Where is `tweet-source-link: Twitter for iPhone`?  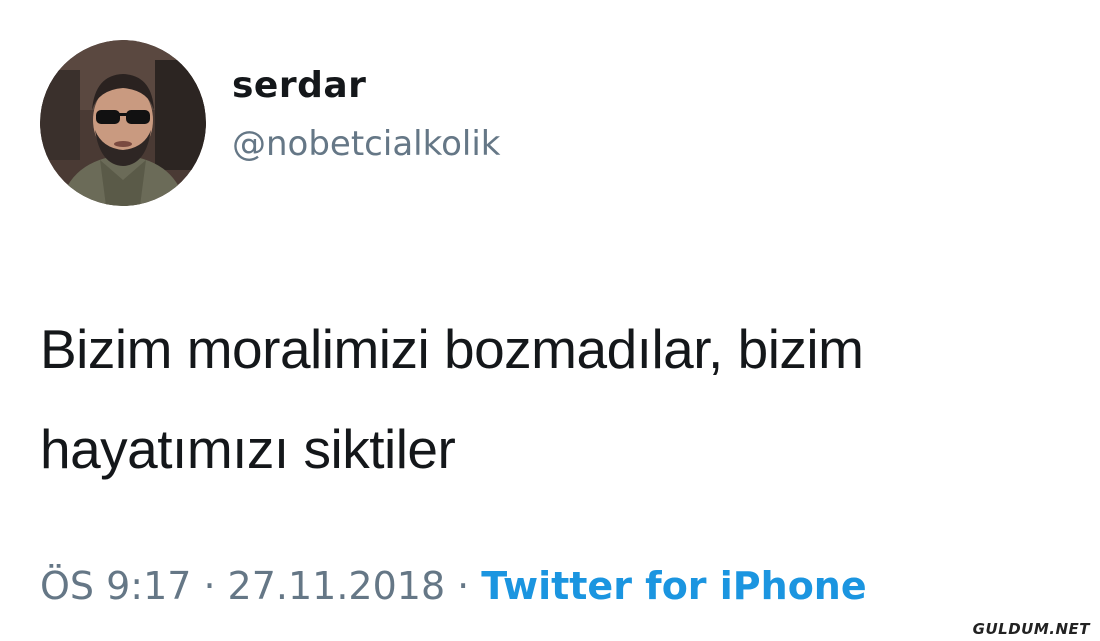
tweet-source-link: Twitter for iPhone is located at coordinates (673, 586).